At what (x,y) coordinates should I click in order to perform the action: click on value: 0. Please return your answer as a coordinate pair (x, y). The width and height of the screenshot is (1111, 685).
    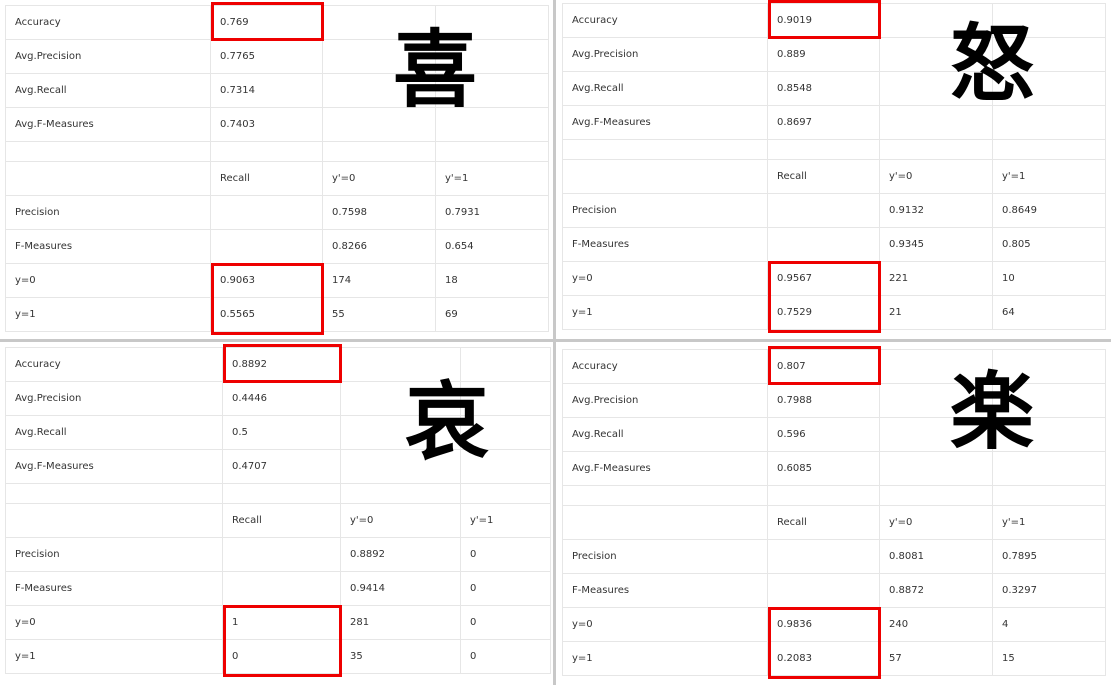
    Looking at the image, I should click on (505, 554).